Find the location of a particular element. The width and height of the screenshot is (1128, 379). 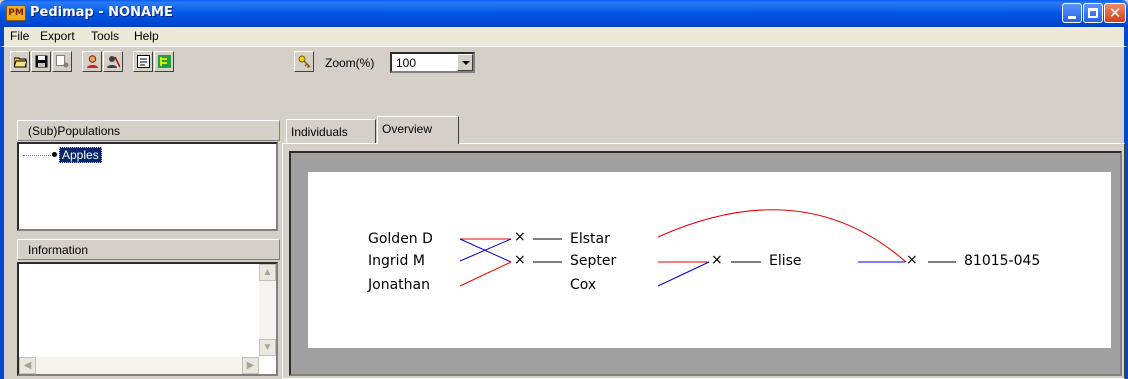

populations-header: (Sub)Populations is located at coordinates (148, 130).